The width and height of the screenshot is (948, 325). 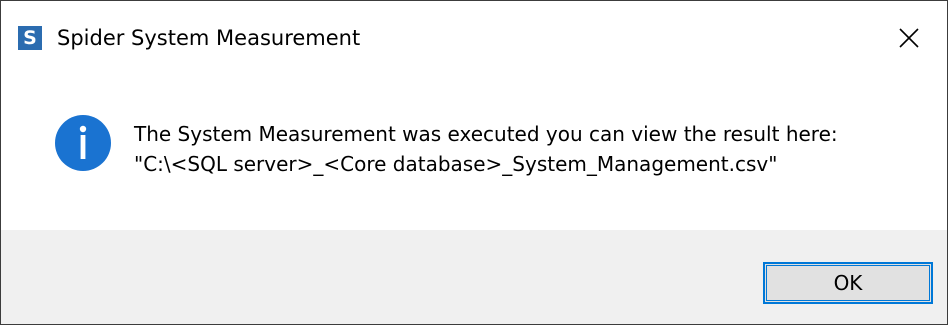 I want to click on ok-button: OK, so click(x=848, y=283).